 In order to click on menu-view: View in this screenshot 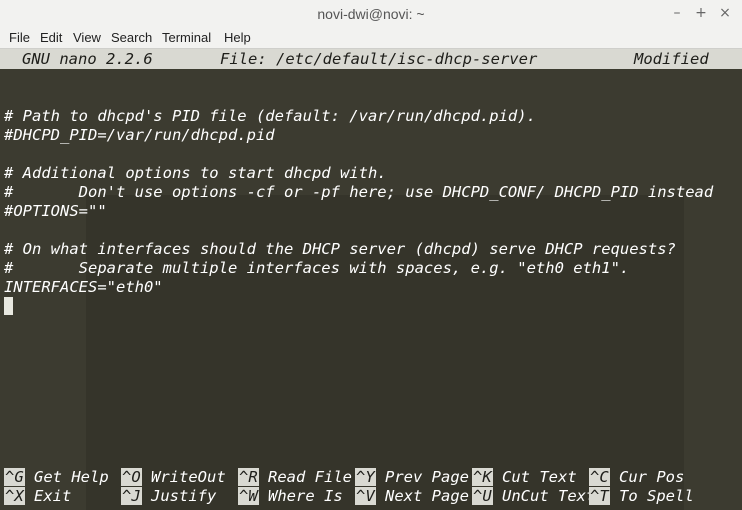, I will do `click(87, 37)`.